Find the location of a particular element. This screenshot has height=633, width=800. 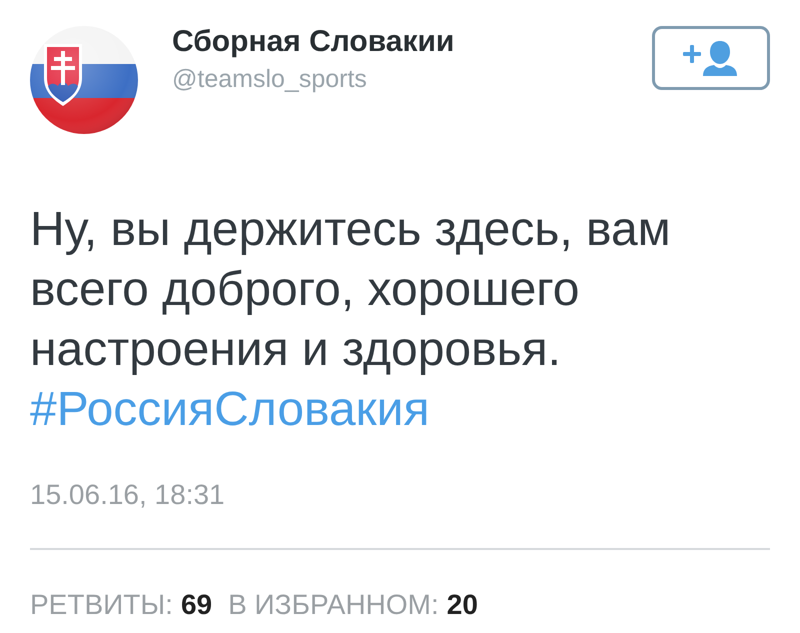

hashtag-link: #РоссияСловакия is located at coordinates (230, 410).